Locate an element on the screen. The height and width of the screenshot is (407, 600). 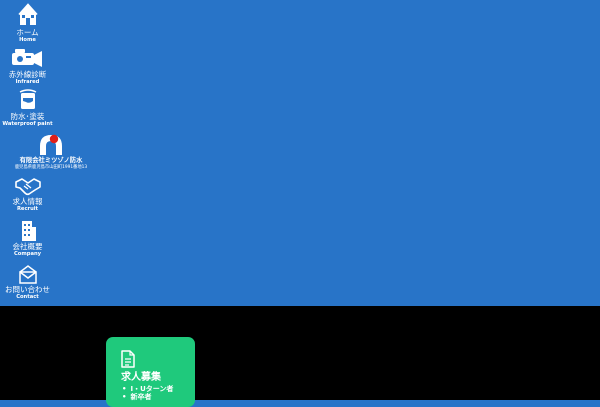
nav-label-home: ホーム is located at coordinates (27, 32).